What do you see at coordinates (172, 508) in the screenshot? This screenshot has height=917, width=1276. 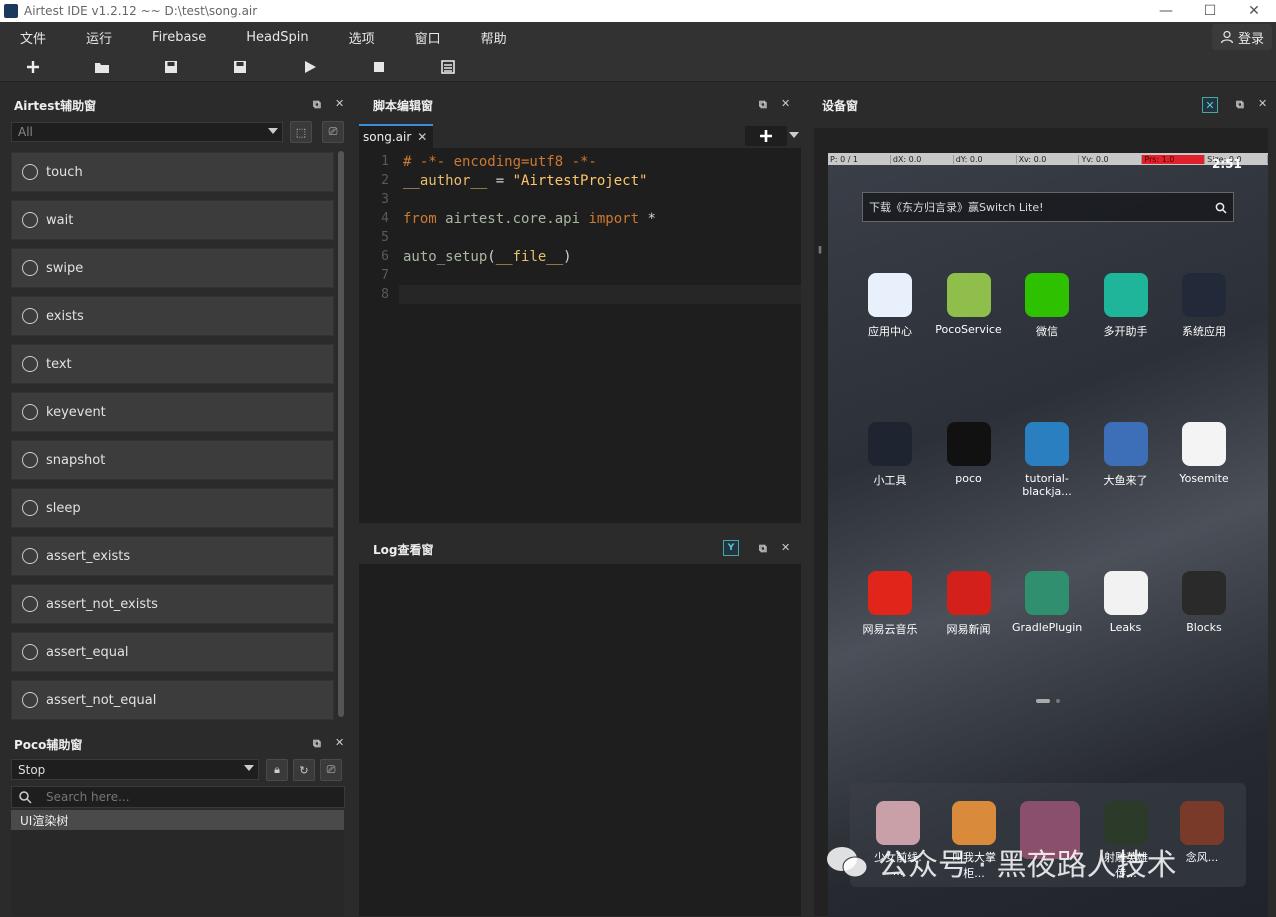 I see `api-button-sleep: sleep` at bounding box center [172, 508].